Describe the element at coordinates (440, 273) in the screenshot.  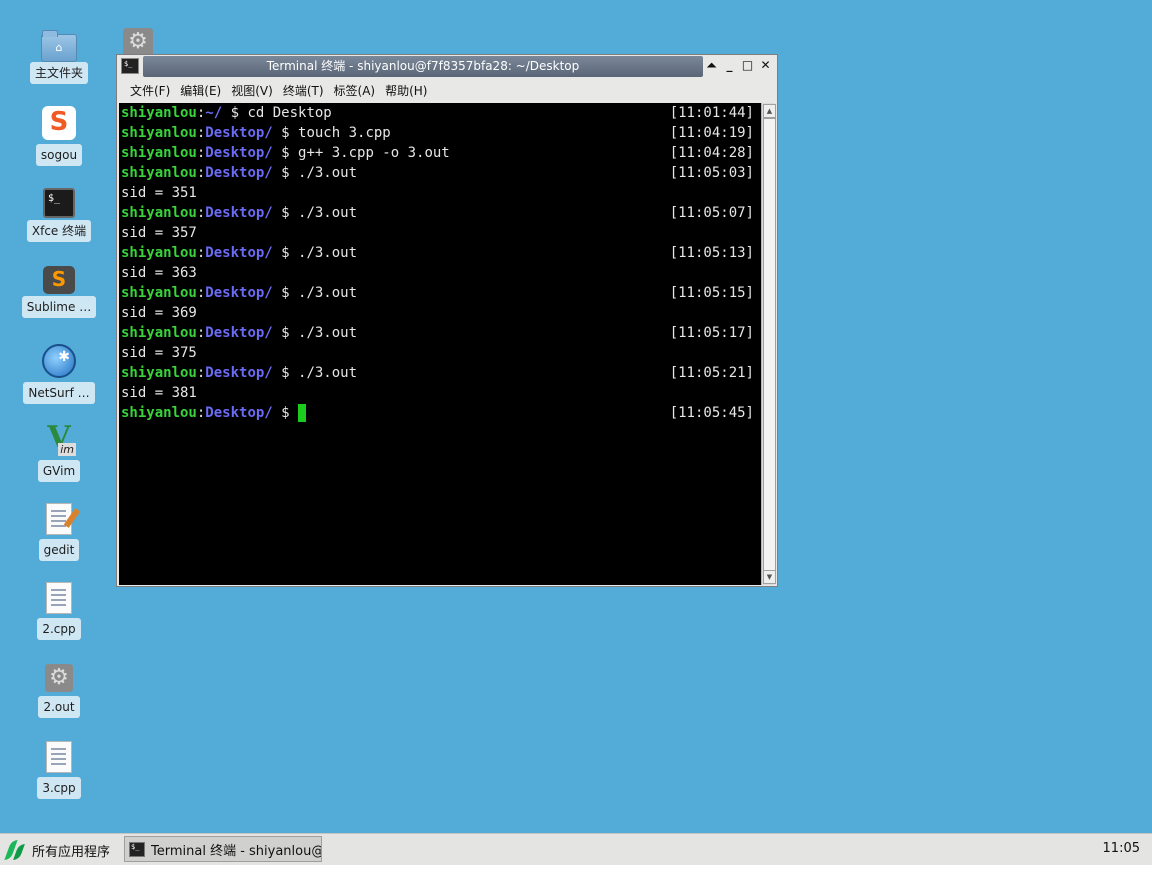
I see `terminal-line: sid = 363` at that location.